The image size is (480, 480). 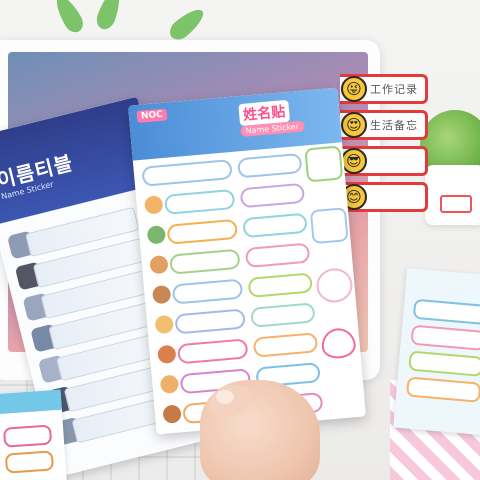 I want to click on fingernail, so click(x=225, y=397).